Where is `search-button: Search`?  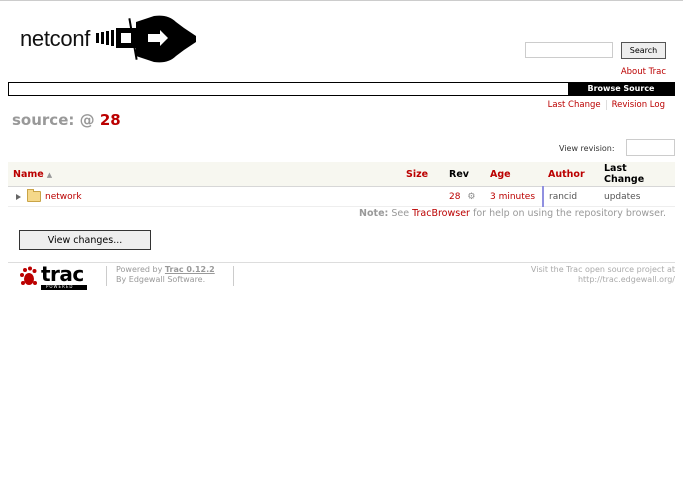 search-button: Search is located at coordinates (643, 50).